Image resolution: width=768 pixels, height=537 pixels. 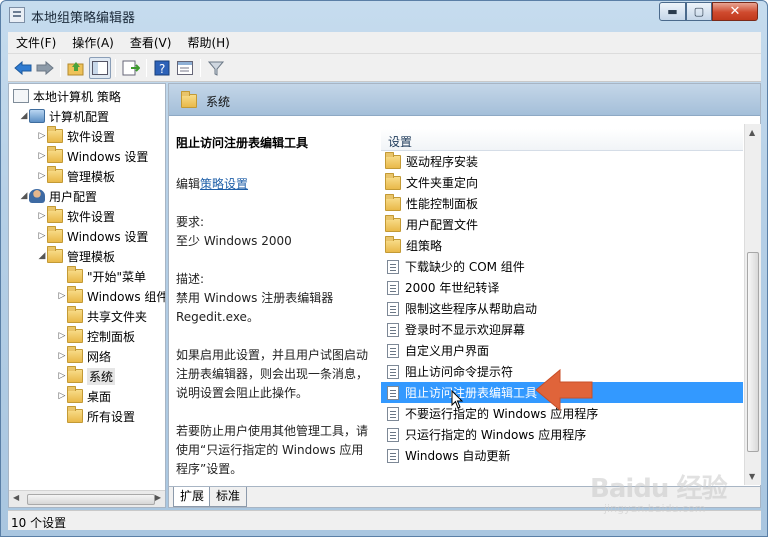 What do you see at coordinates (384, 68) in the screenshot?
I see `toolbar: ?` at bounding box center [384, 68].